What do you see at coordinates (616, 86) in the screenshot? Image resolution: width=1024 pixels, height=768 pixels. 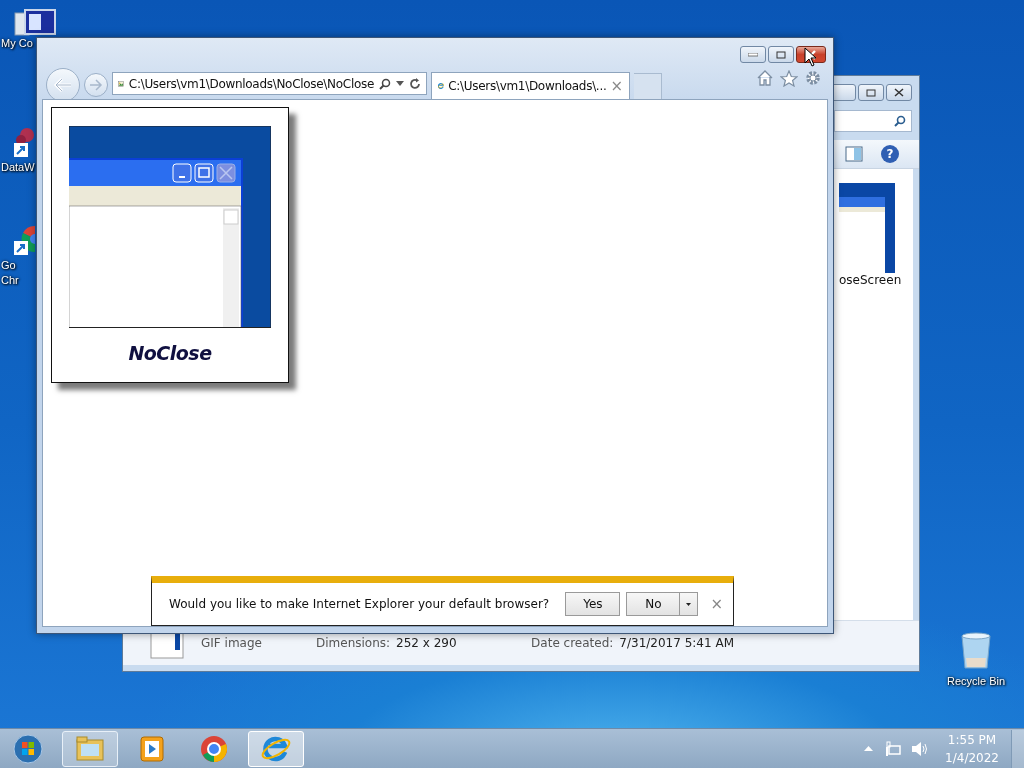 I see `close-tab-button: ×` at bounding box center [616, 86].